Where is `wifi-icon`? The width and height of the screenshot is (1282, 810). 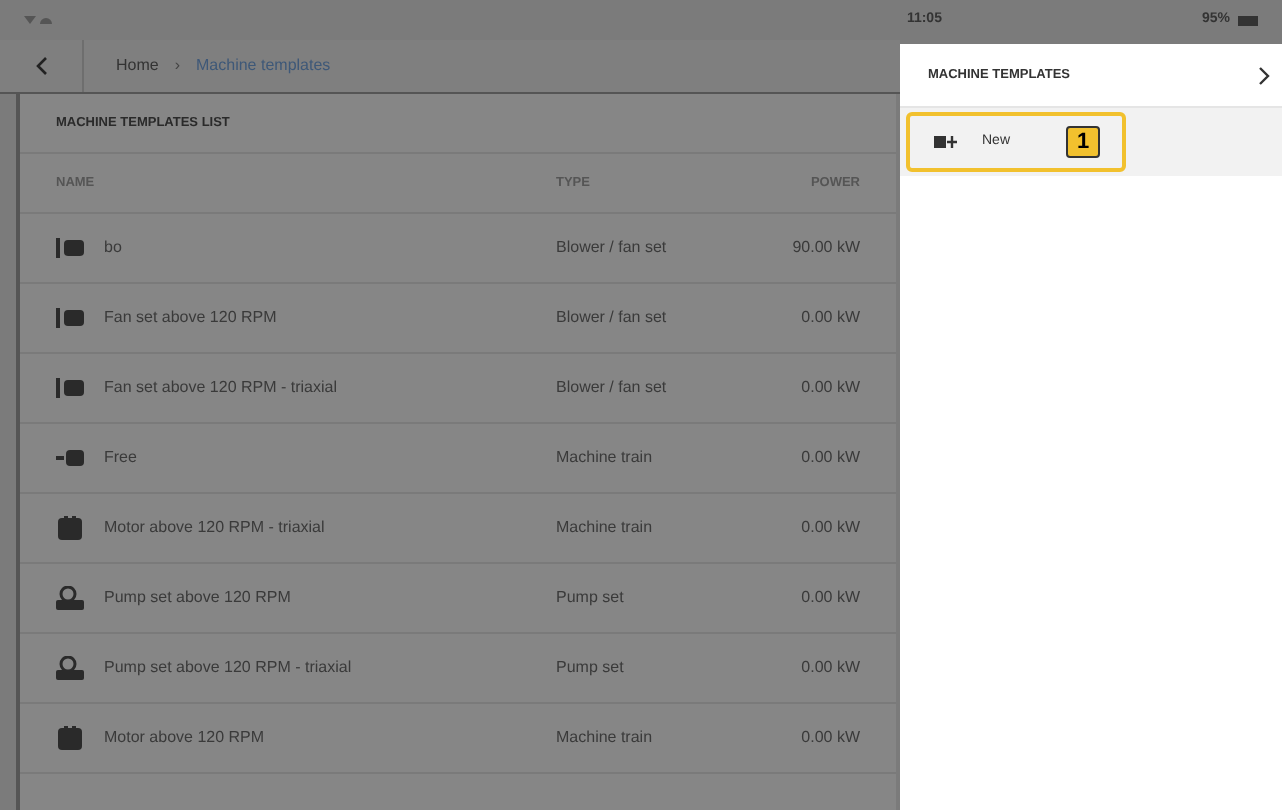
wifi-icon is located at coordinates (38, 20).